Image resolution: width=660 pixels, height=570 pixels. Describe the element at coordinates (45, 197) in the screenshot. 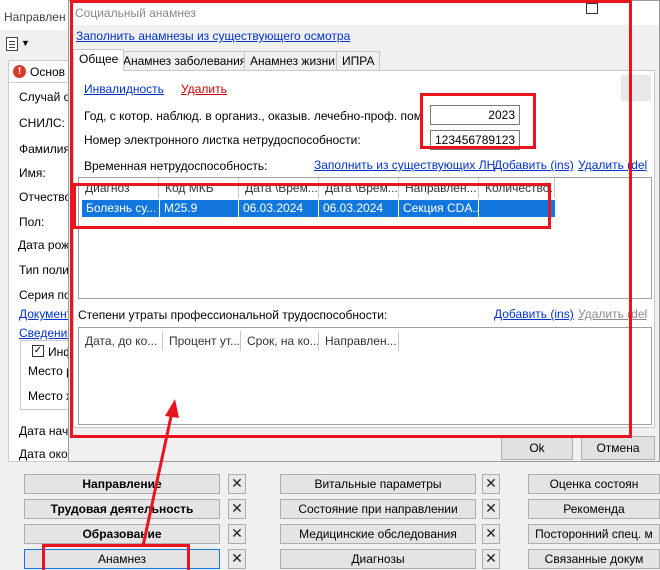

I see `field-label-patronymic: Отчество` at that location.